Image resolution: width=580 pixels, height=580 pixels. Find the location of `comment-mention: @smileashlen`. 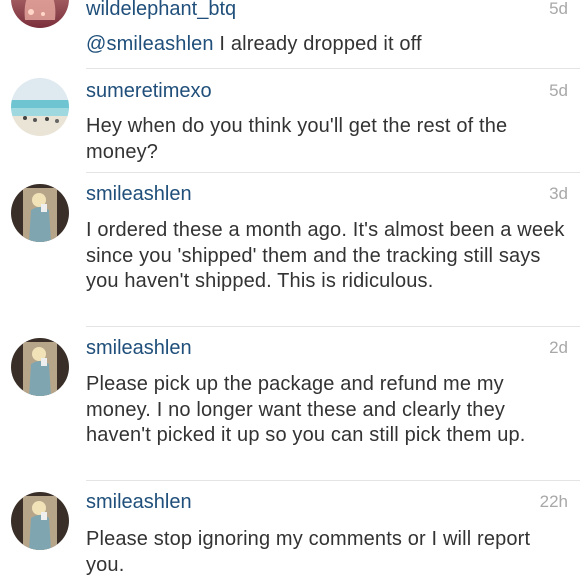

comment-mention: @smileashlen is located at coordinates (150, 44).